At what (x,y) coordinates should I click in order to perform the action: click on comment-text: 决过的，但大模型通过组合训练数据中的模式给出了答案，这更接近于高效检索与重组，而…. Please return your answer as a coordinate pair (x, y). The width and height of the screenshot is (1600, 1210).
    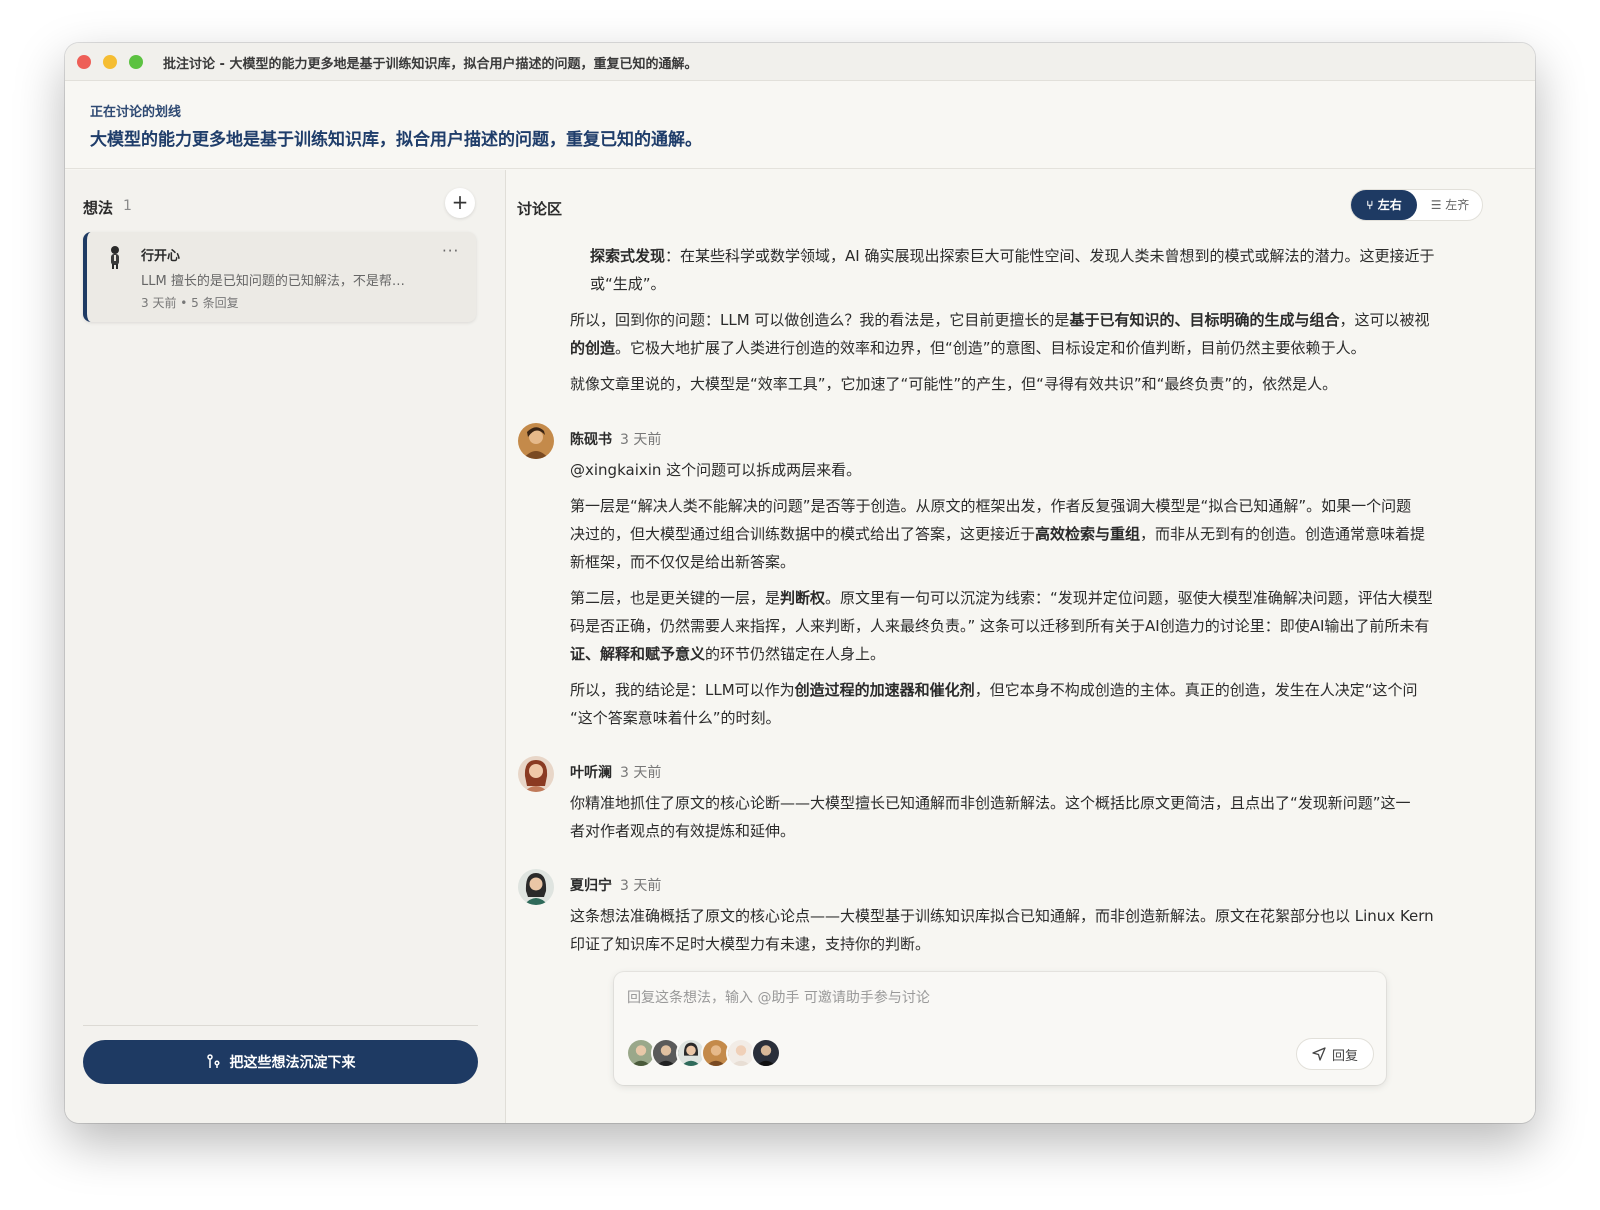
    Looking at the image, I should click on (1029, 534).